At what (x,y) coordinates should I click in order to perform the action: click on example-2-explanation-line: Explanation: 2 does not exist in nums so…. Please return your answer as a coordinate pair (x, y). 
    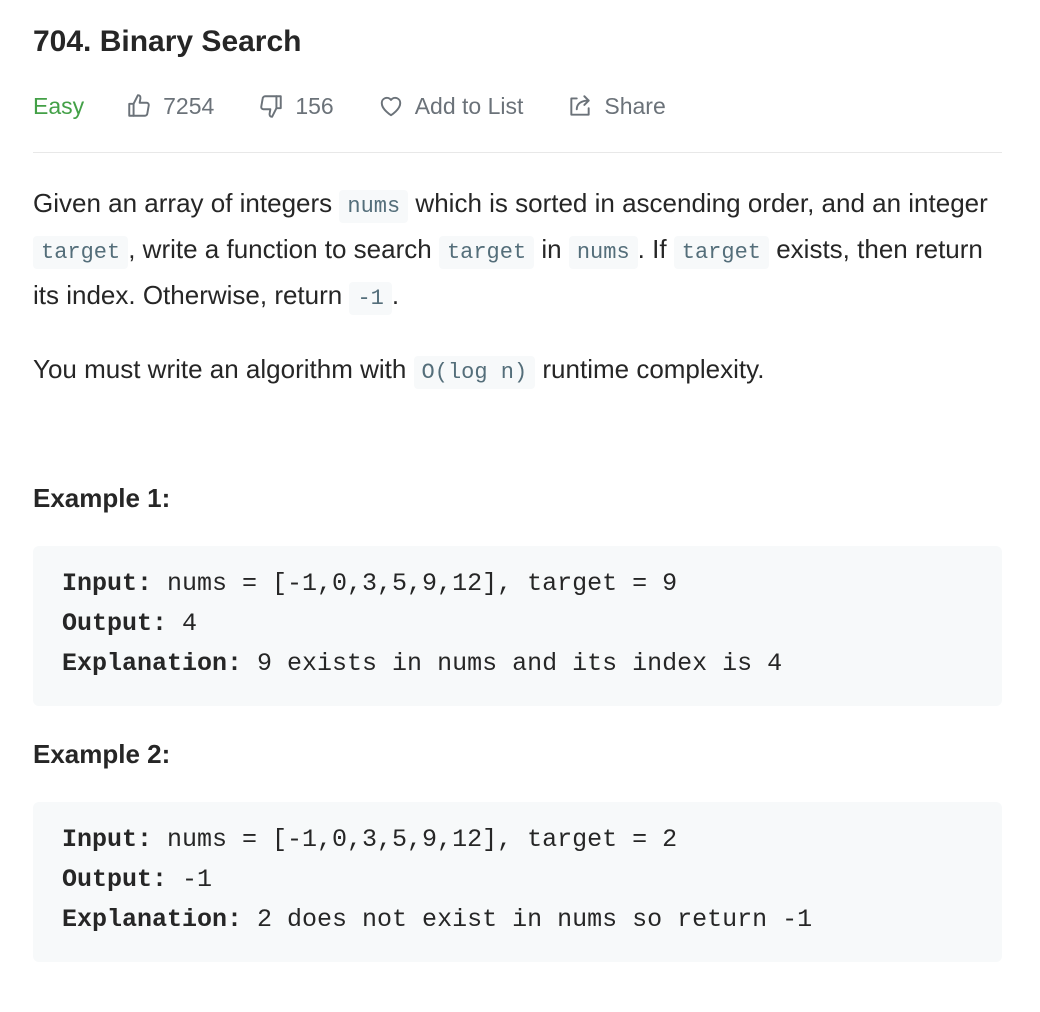
    Looking at the image, I should click on (532, 920).